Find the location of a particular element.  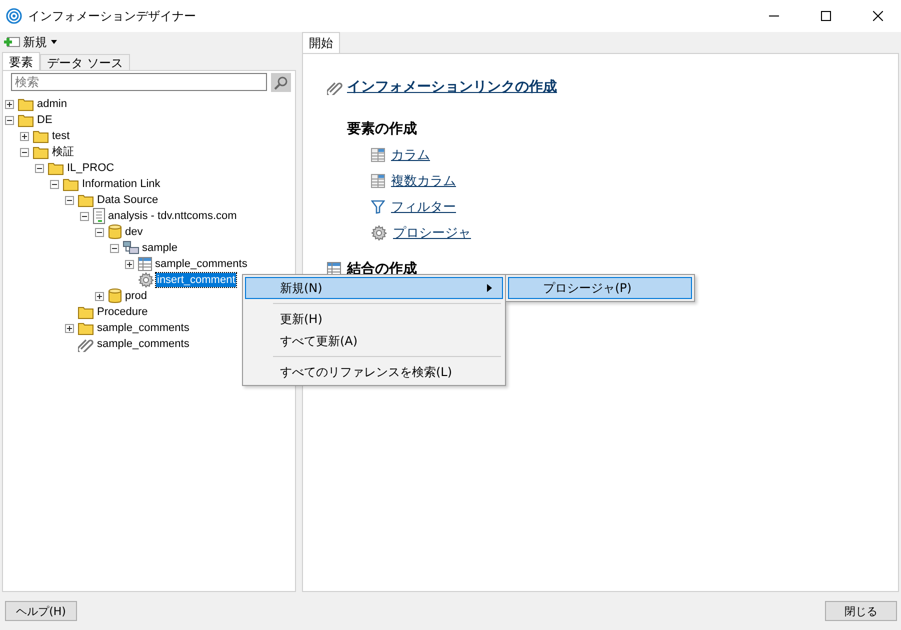

menu-item: プロシージャ(P) is located at coordinates (600, 288).